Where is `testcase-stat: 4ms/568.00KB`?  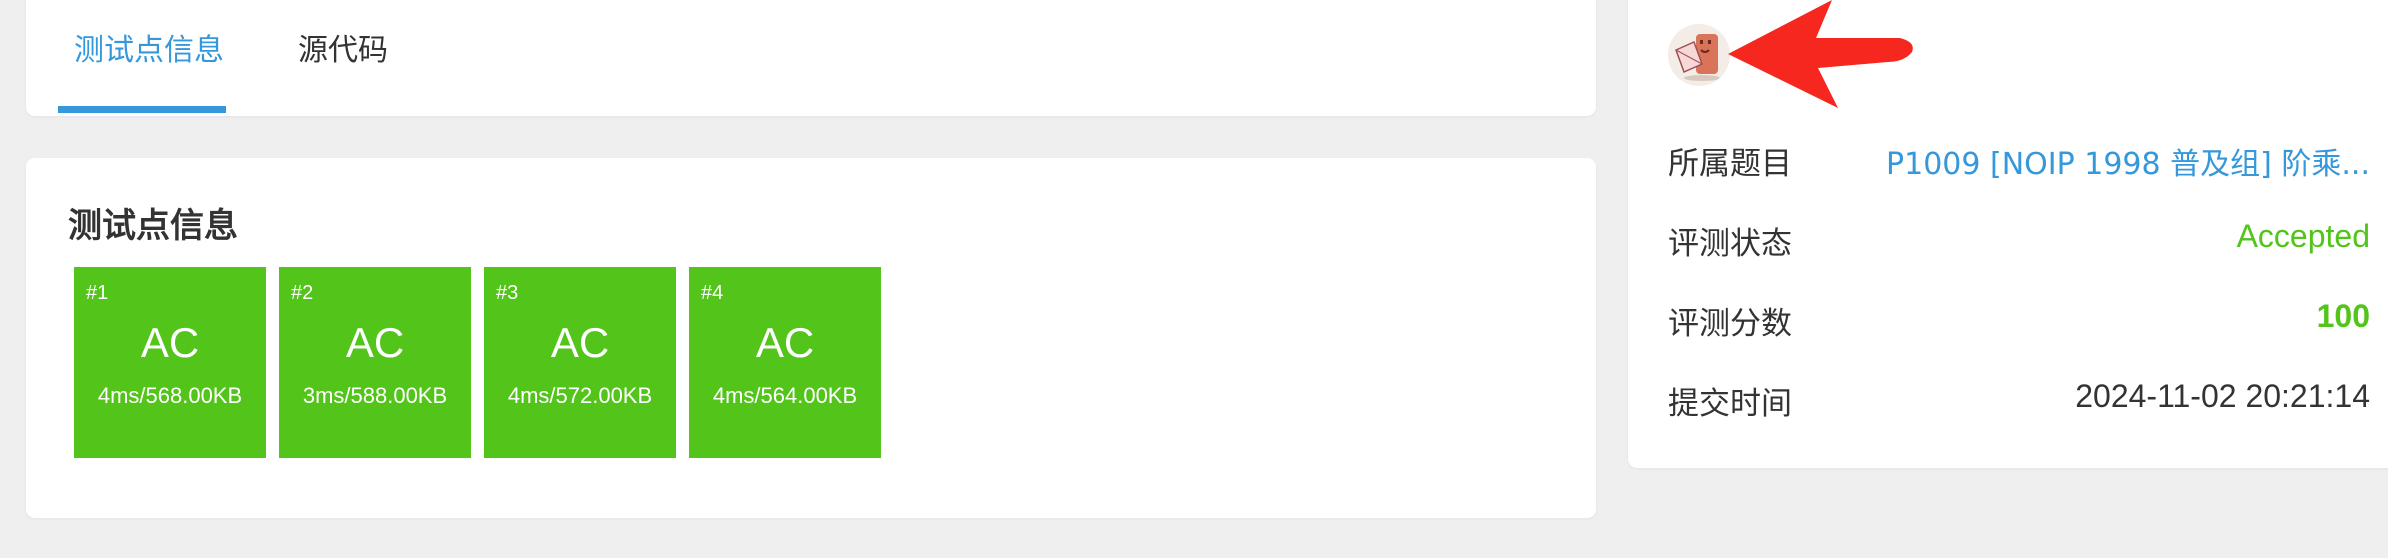
testcase-stat: 4ms/568.00KB is located at coordinates (170, 395).